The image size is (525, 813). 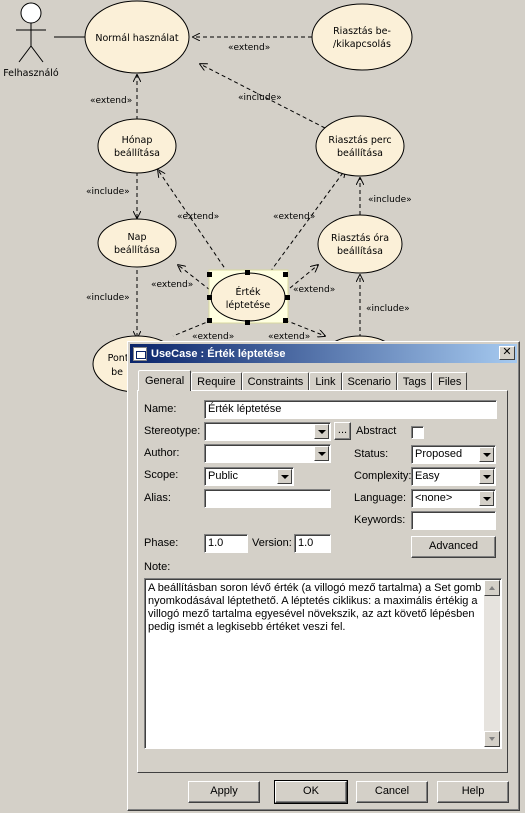 What do you see at coordinates (323, 353) in the screenshot?
I see `dialog-titlebar: UseCase : Érték léptetése ✕` at bounding box center [323, 353].